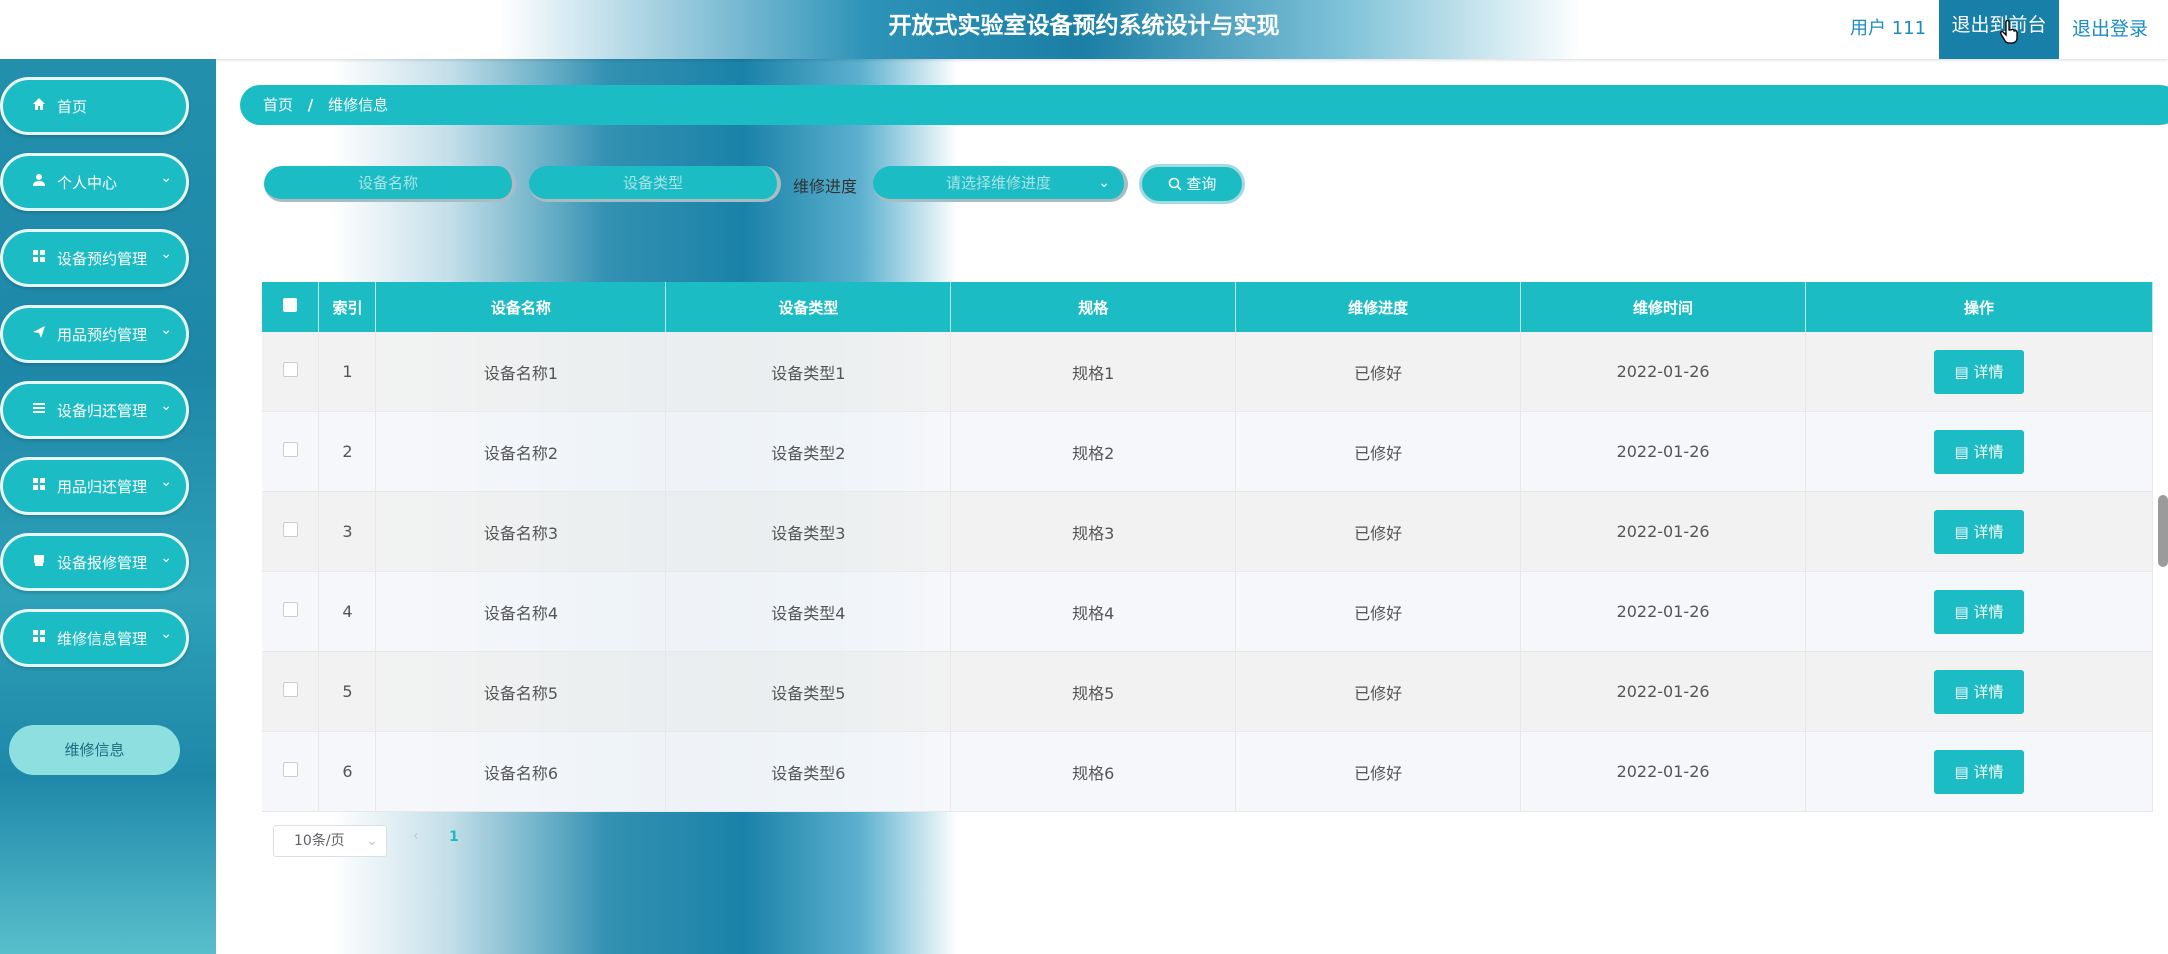  Describe the element at coordinates (416, 836) in the screenshot. I see `prev-page-button: ‹` at that location.